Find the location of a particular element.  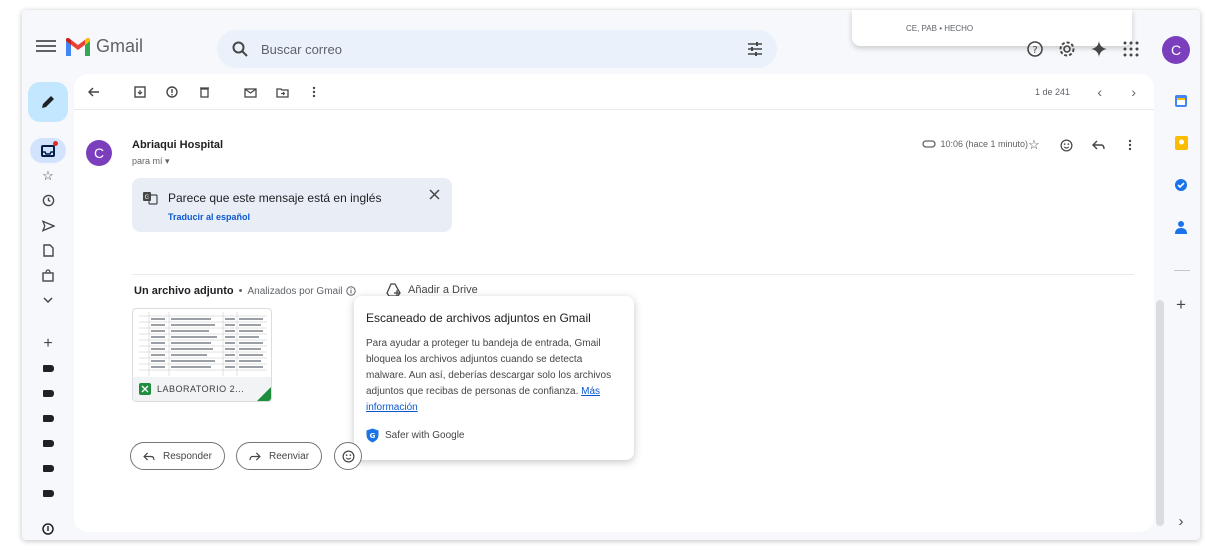

sender-initial: C is located at coordinates (99, 153).